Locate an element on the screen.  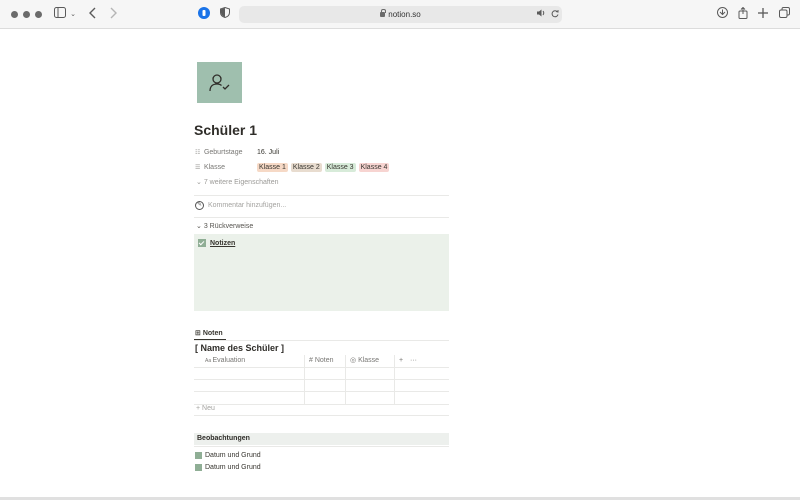
close-window-button is located at coordinates (14, 14).